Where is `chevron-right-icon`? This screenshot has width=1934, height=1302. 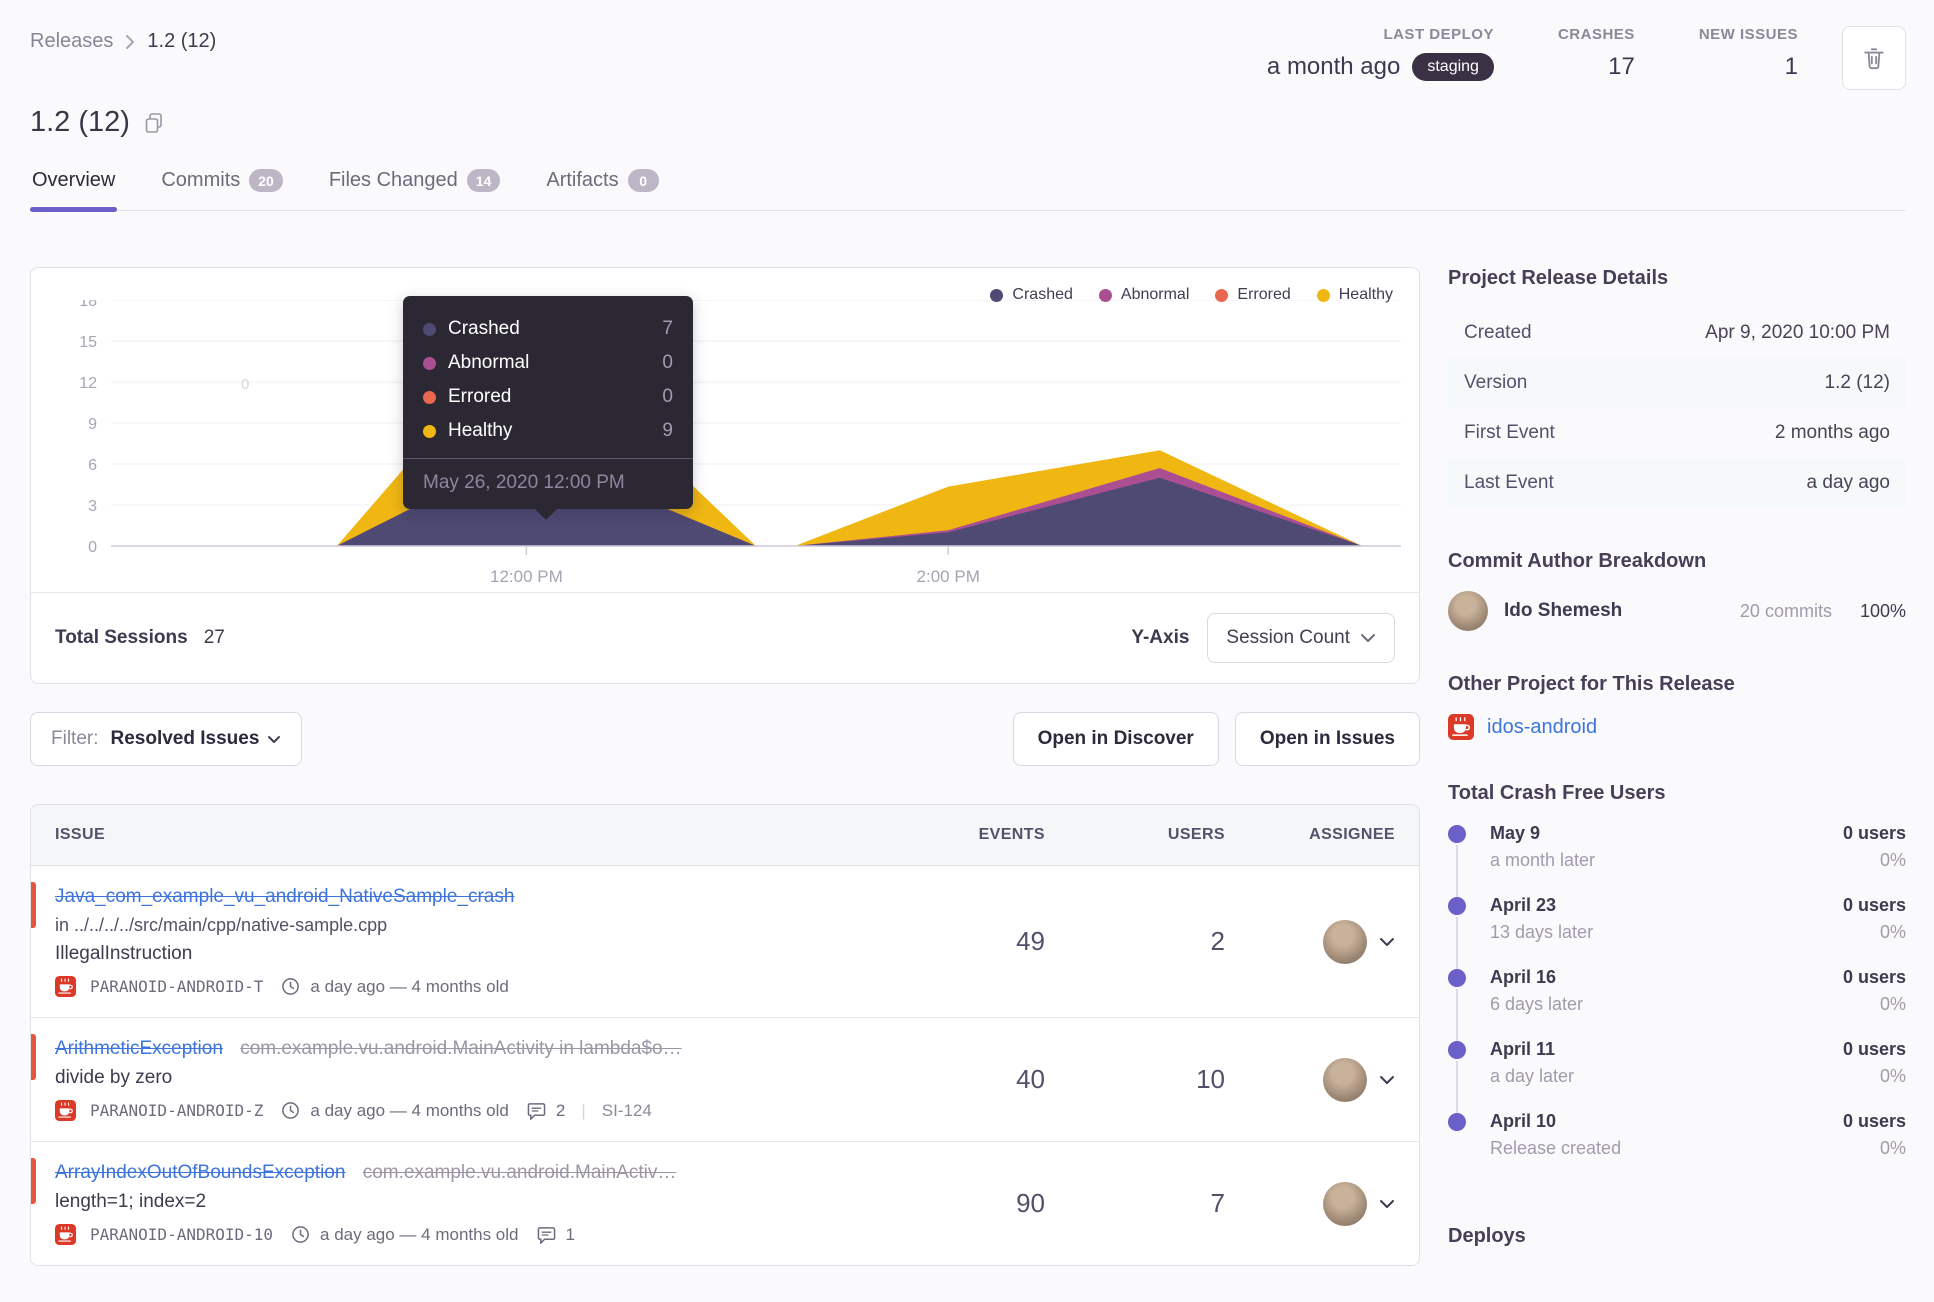
chevron-right-icon is located at coordinates (130, 42).